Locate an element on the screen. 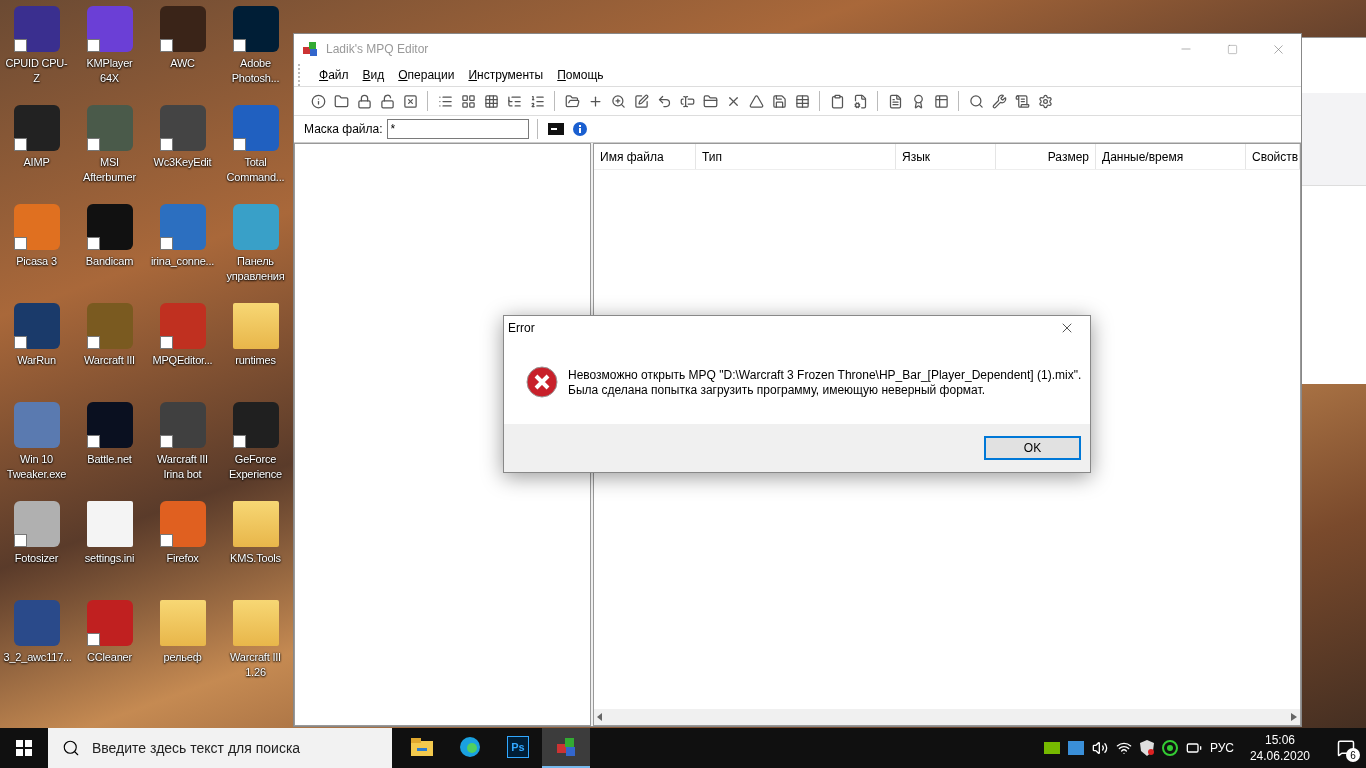 This screenshot has height=768, width=1366. desktop-icon-label: MSI Afterburner is located at coordinates (109, 170).